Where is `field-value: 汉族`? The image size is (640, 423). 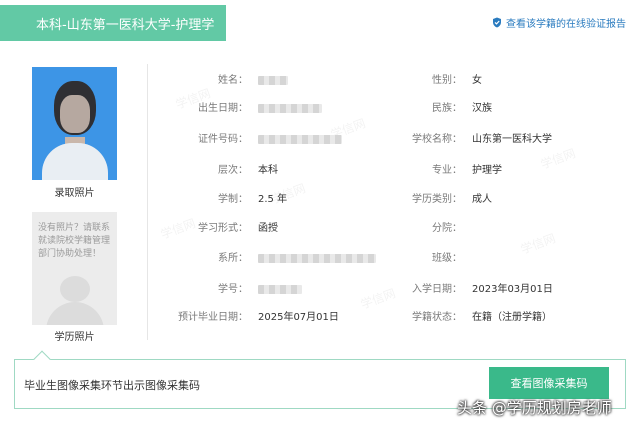
field-value: 汉族 is located at coordinates (482, 108).